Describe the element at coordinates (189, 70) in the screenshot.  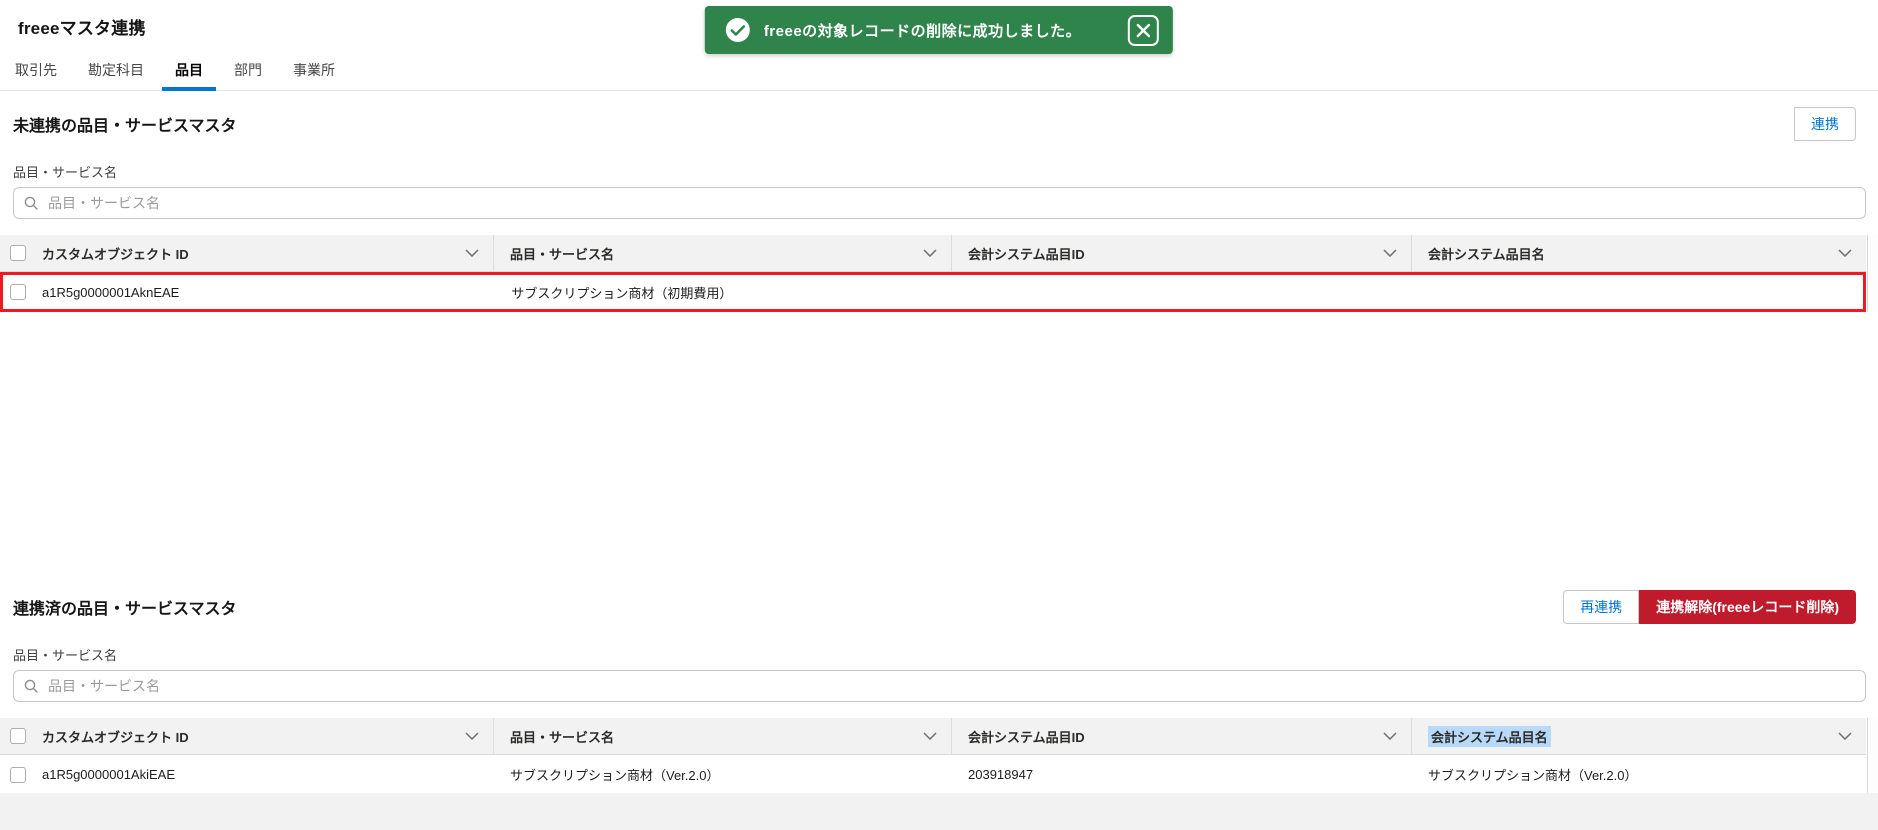
I see `tab-hinmoku: 品目` at that location.